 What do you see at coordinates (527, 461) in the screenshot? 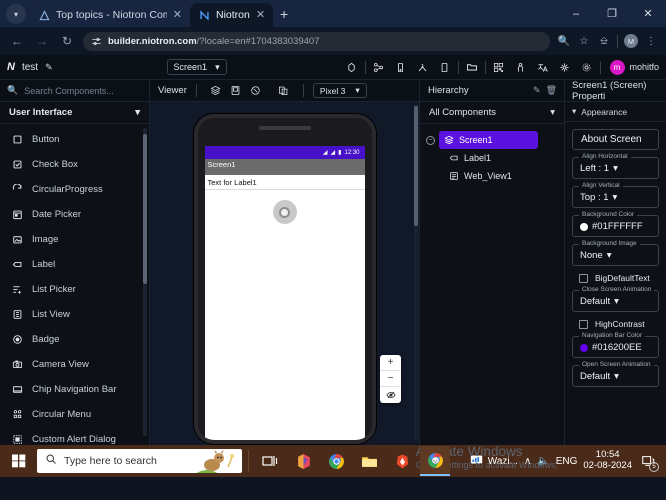
I see `chevron-up-icon: ∧` at bounding box center [527, 461].